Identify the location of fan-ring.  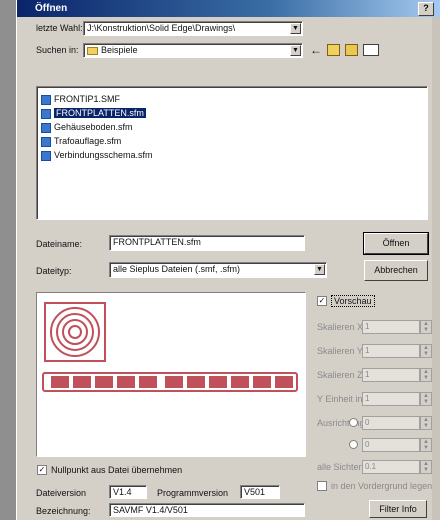
(75, 332).